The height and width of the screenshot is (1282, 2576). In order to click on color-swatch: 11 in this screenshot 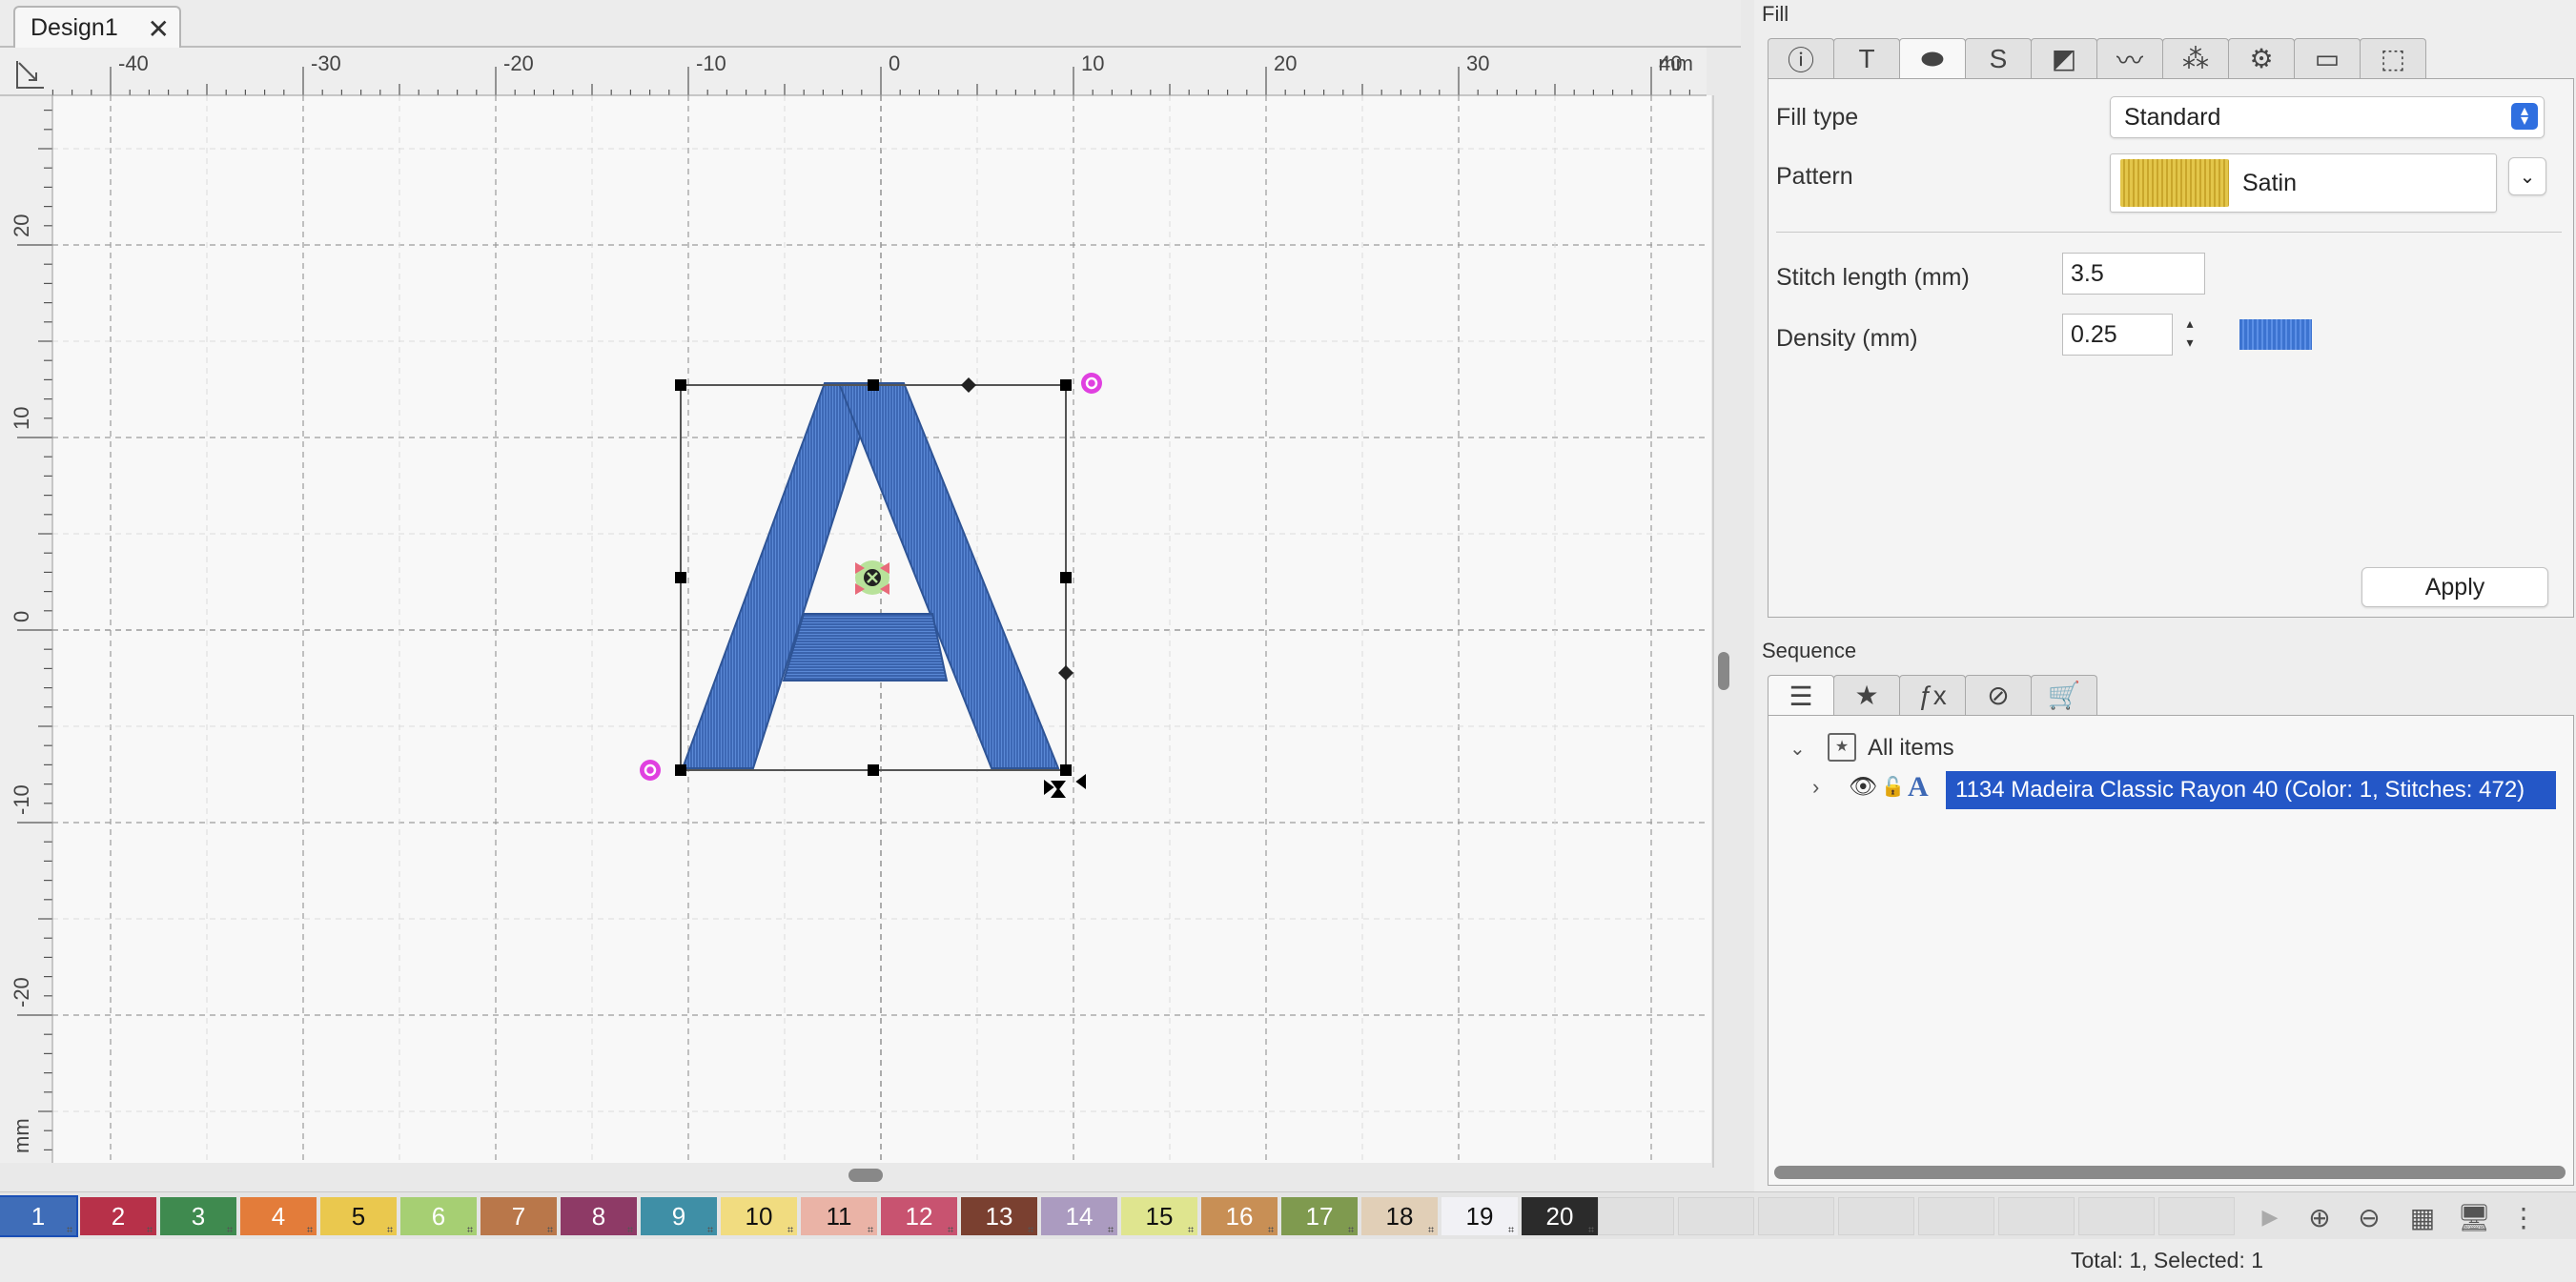, I will do `click(839, 1216)`.